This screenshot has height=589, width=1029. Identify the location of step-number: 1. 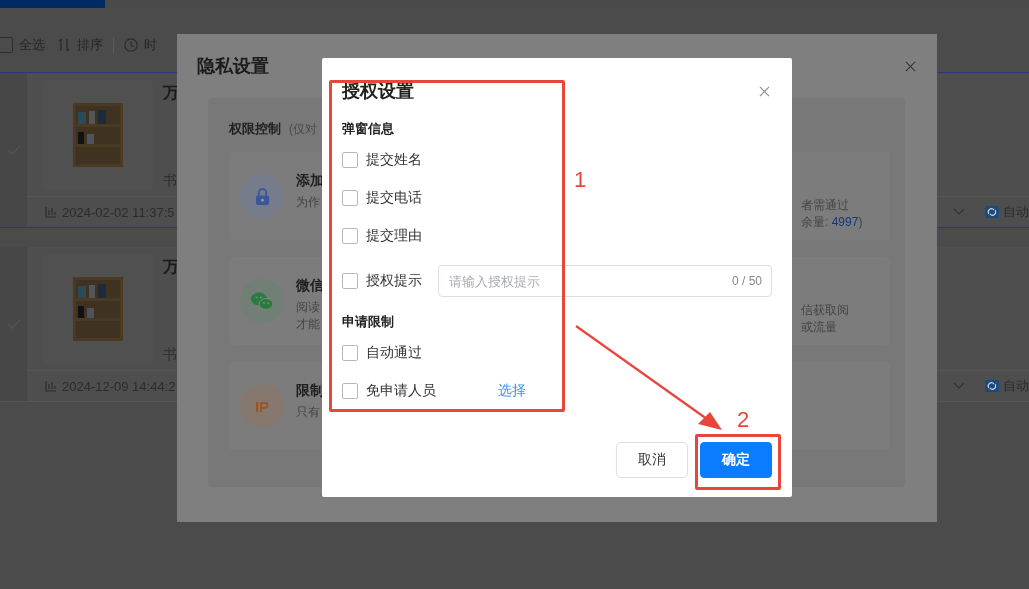
(580, 180).